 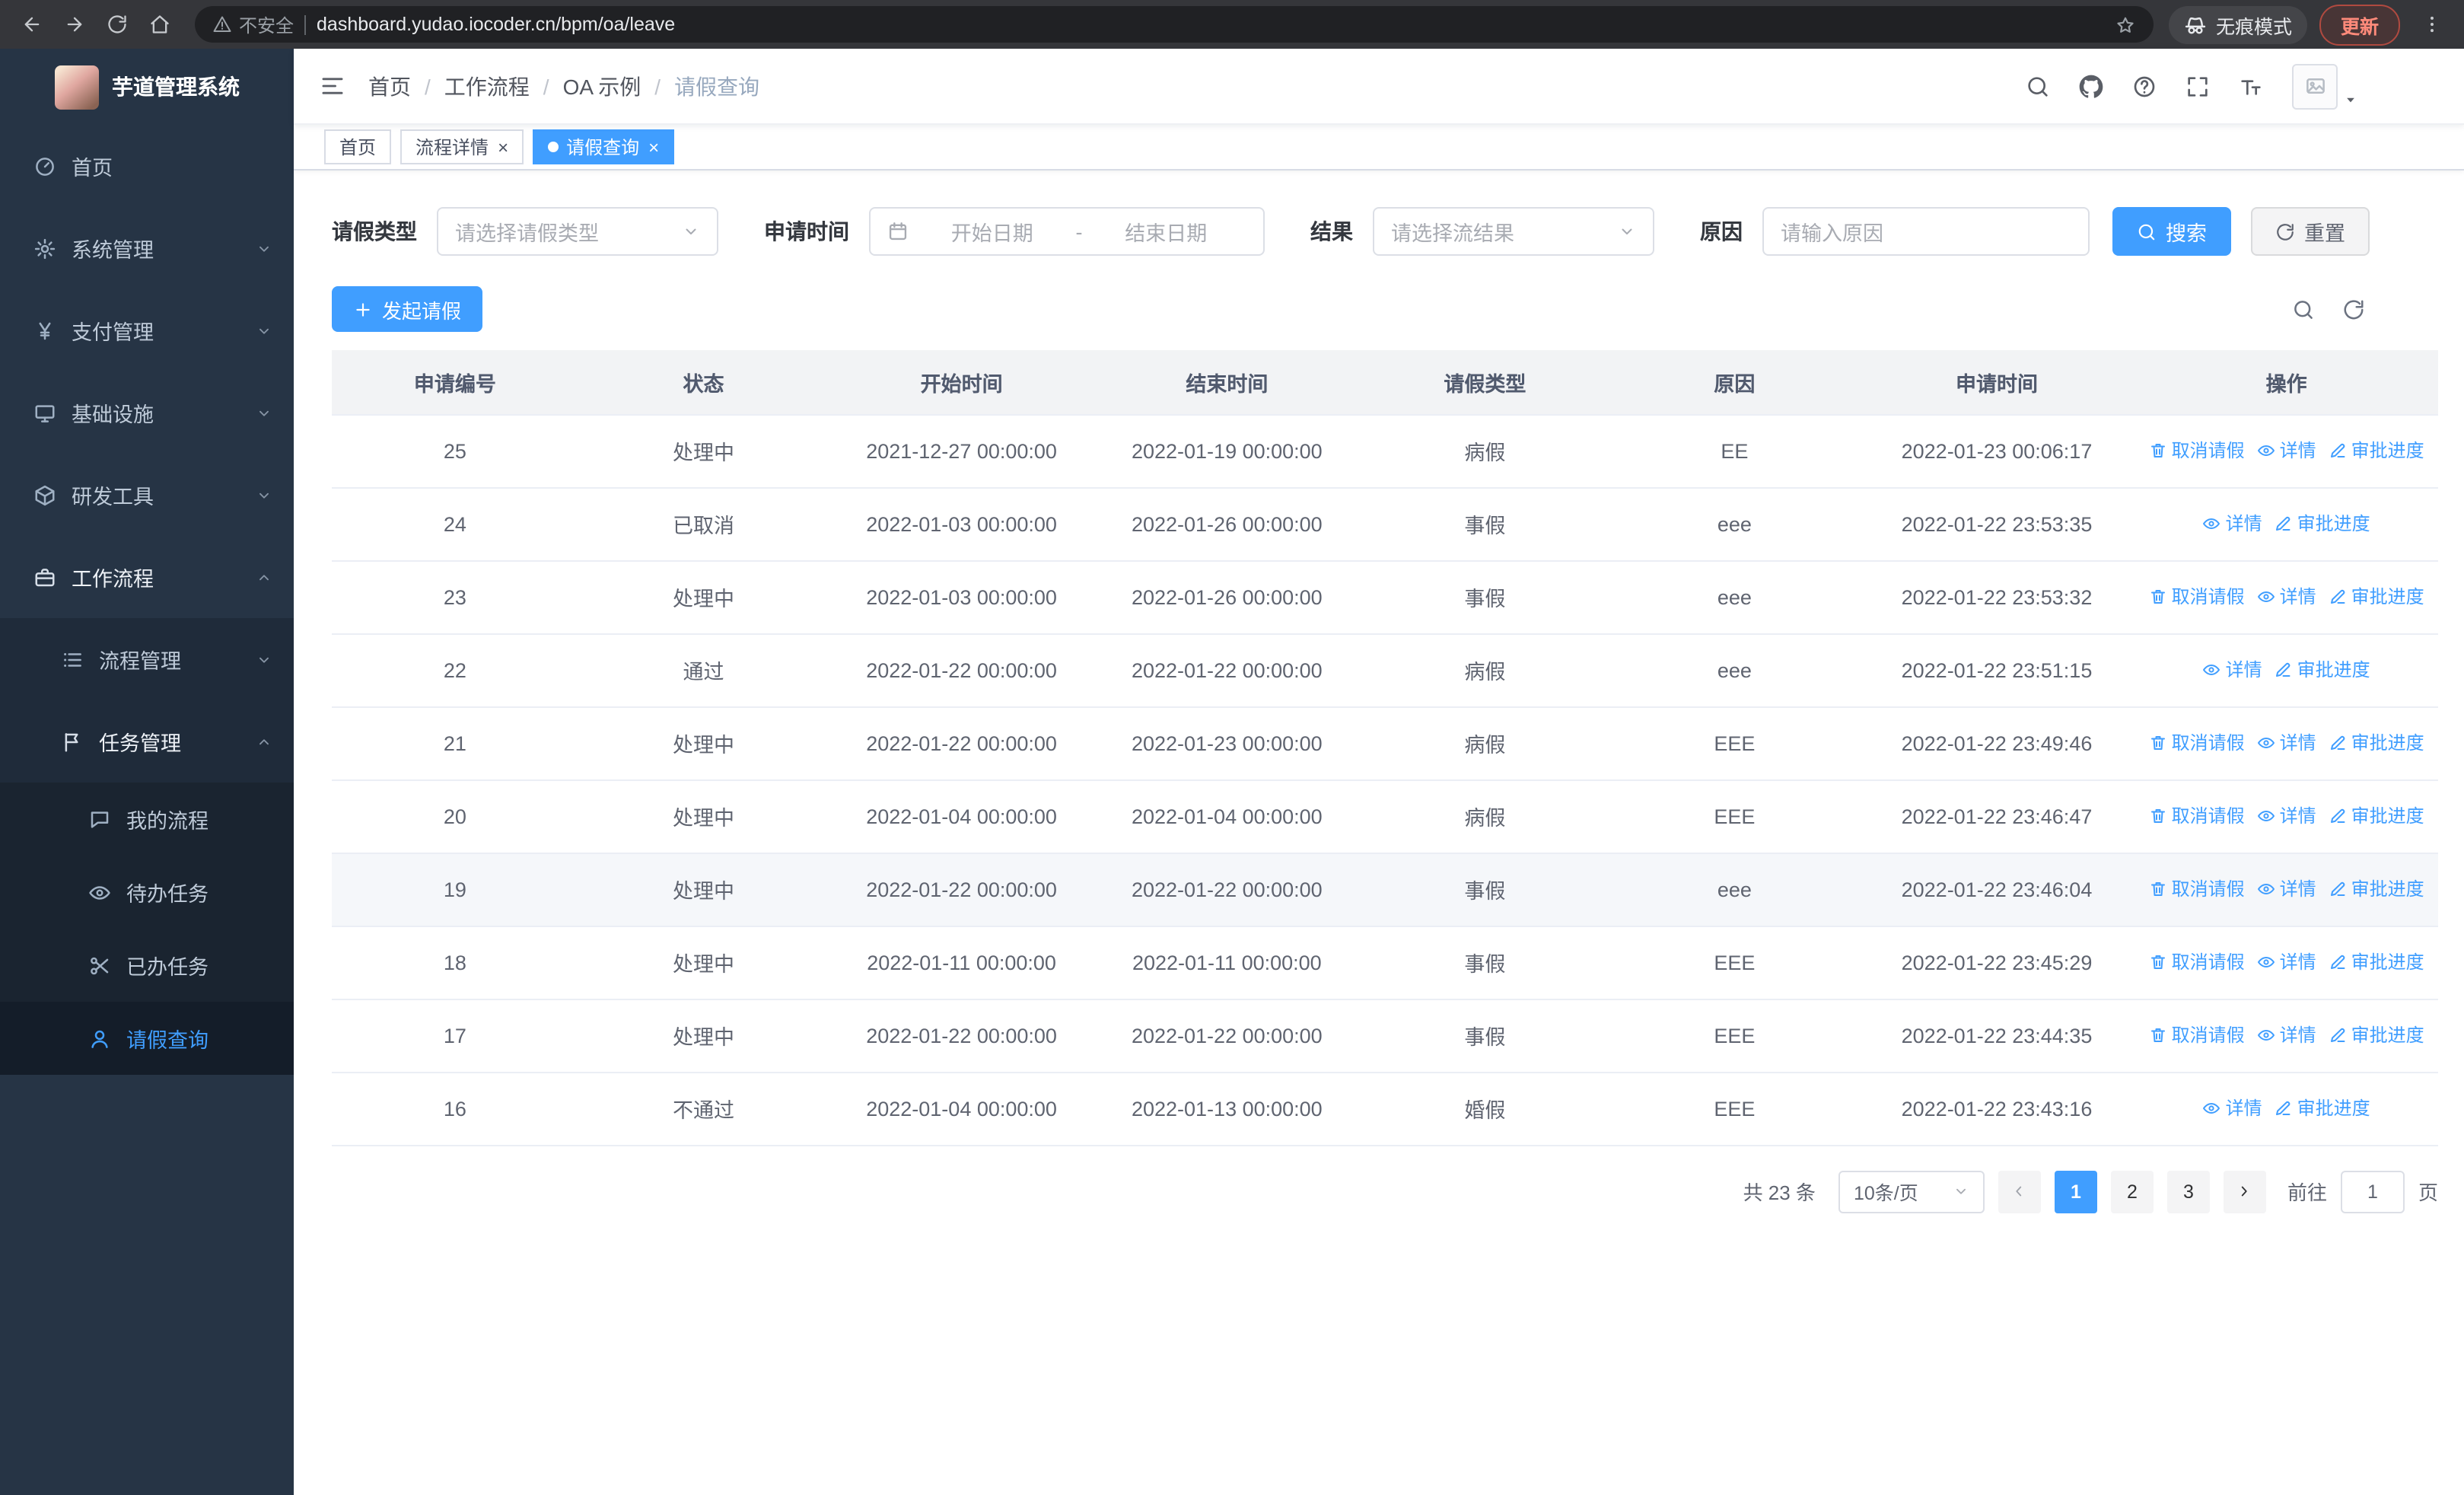 What do you see at coordinates (2432, 25) in the screenshot?
I see `browser-menu-button` at bounding box center [2432, 25].